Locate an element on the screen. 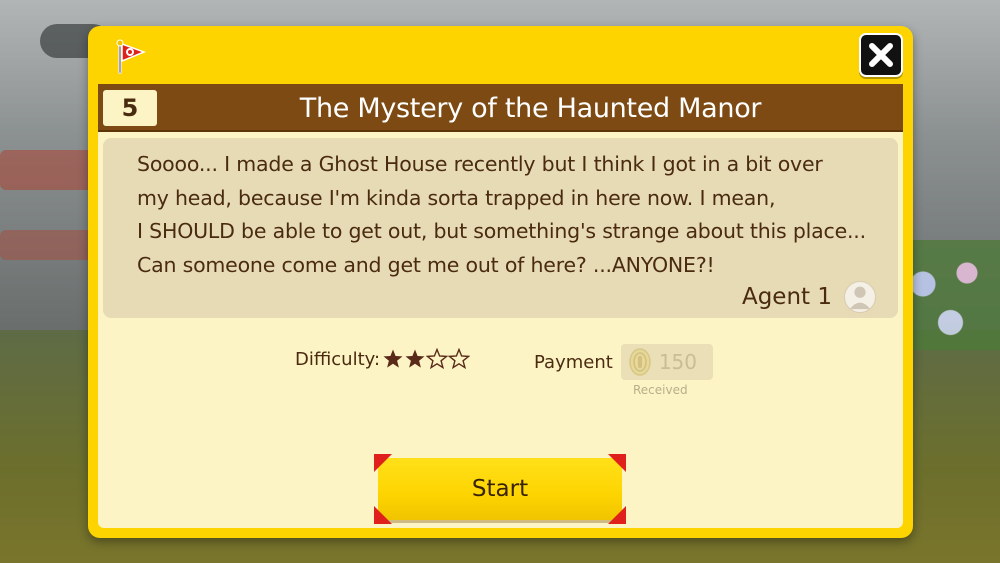 The height and width of the screenshot is (563, 1000). difficulty-label: Difficulty: is located at coordinates (338, 359).